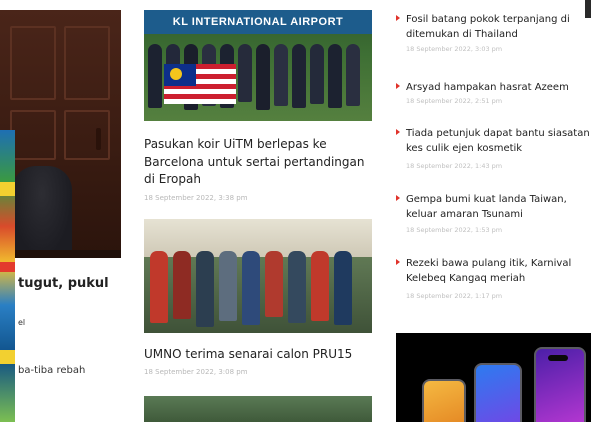 Image resolution: width=591 pixels, height=422 pixels. What do you see at coordinates (454, 49) in the screenshot?
I see `list-item-meta: 18 September 2022, 3:03 pm` at bounding box center [454, 49].